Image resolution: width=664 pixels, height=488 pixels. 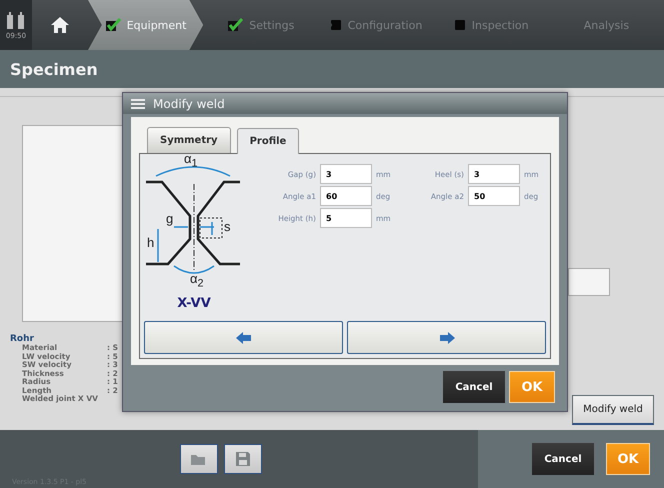 What do you see at coordinates (589, 282) in the screenshot?
I see `input-field` at bounding box center [589, 282].